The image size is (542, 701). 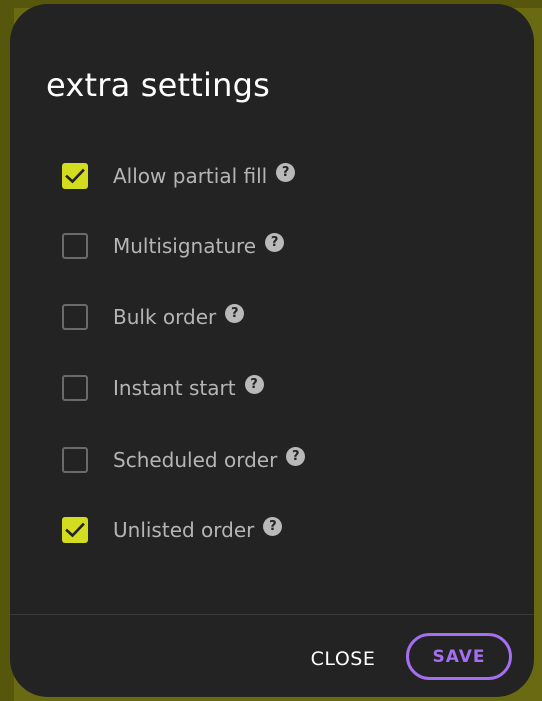 What do you see at coordinates (75, 388) in the screenshot?
I see `instant-start-checkbox` at bounding box center [75, 388].